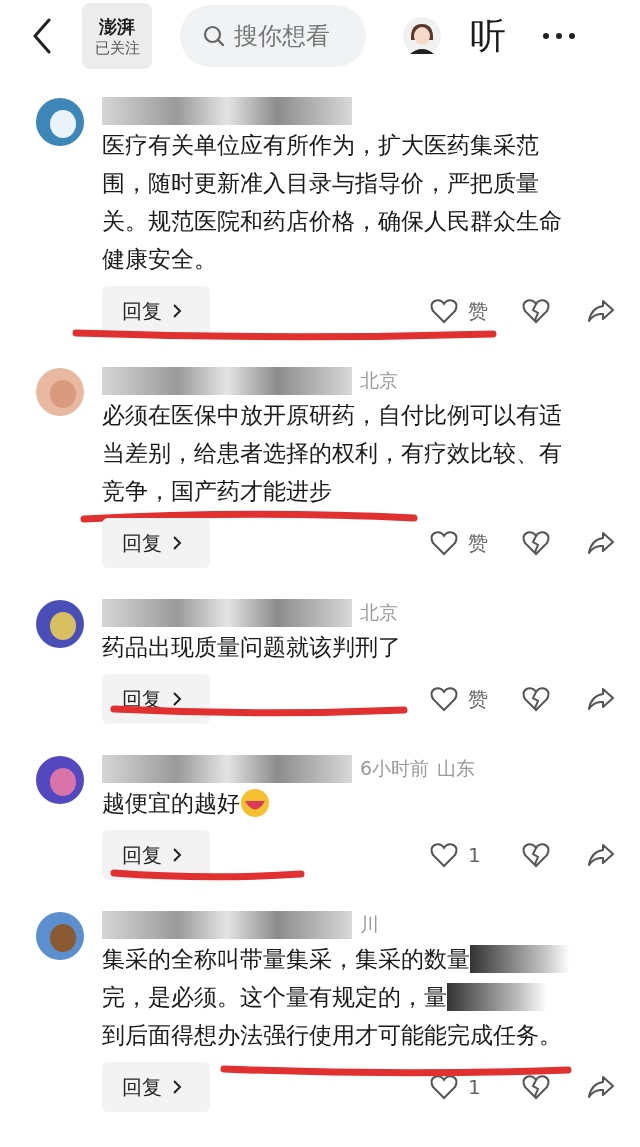 The width and height of the screenshot is (640, 1147). I want to click on comment-text: 必须在医保中放开原研药，自付比例可以有适, so click(332, 415).